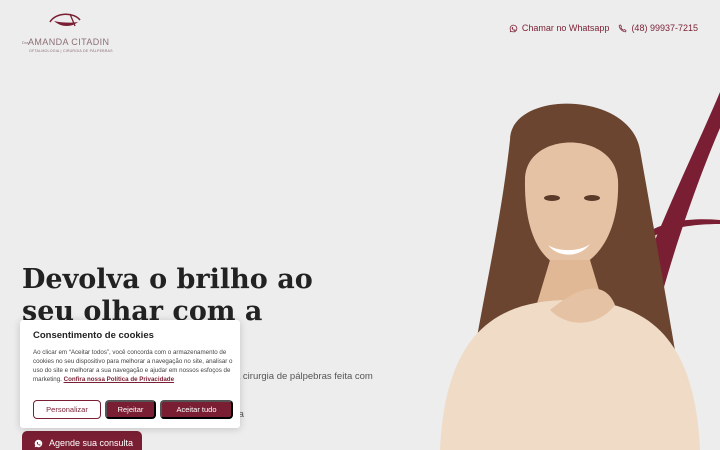 The width and height of the screenshot is (720, 450). What do you see at coordinates (565, 28) in the screenshot?
I see `whatsapp-label: Chamar no Whatsapp` at bounding box center [565, 28].